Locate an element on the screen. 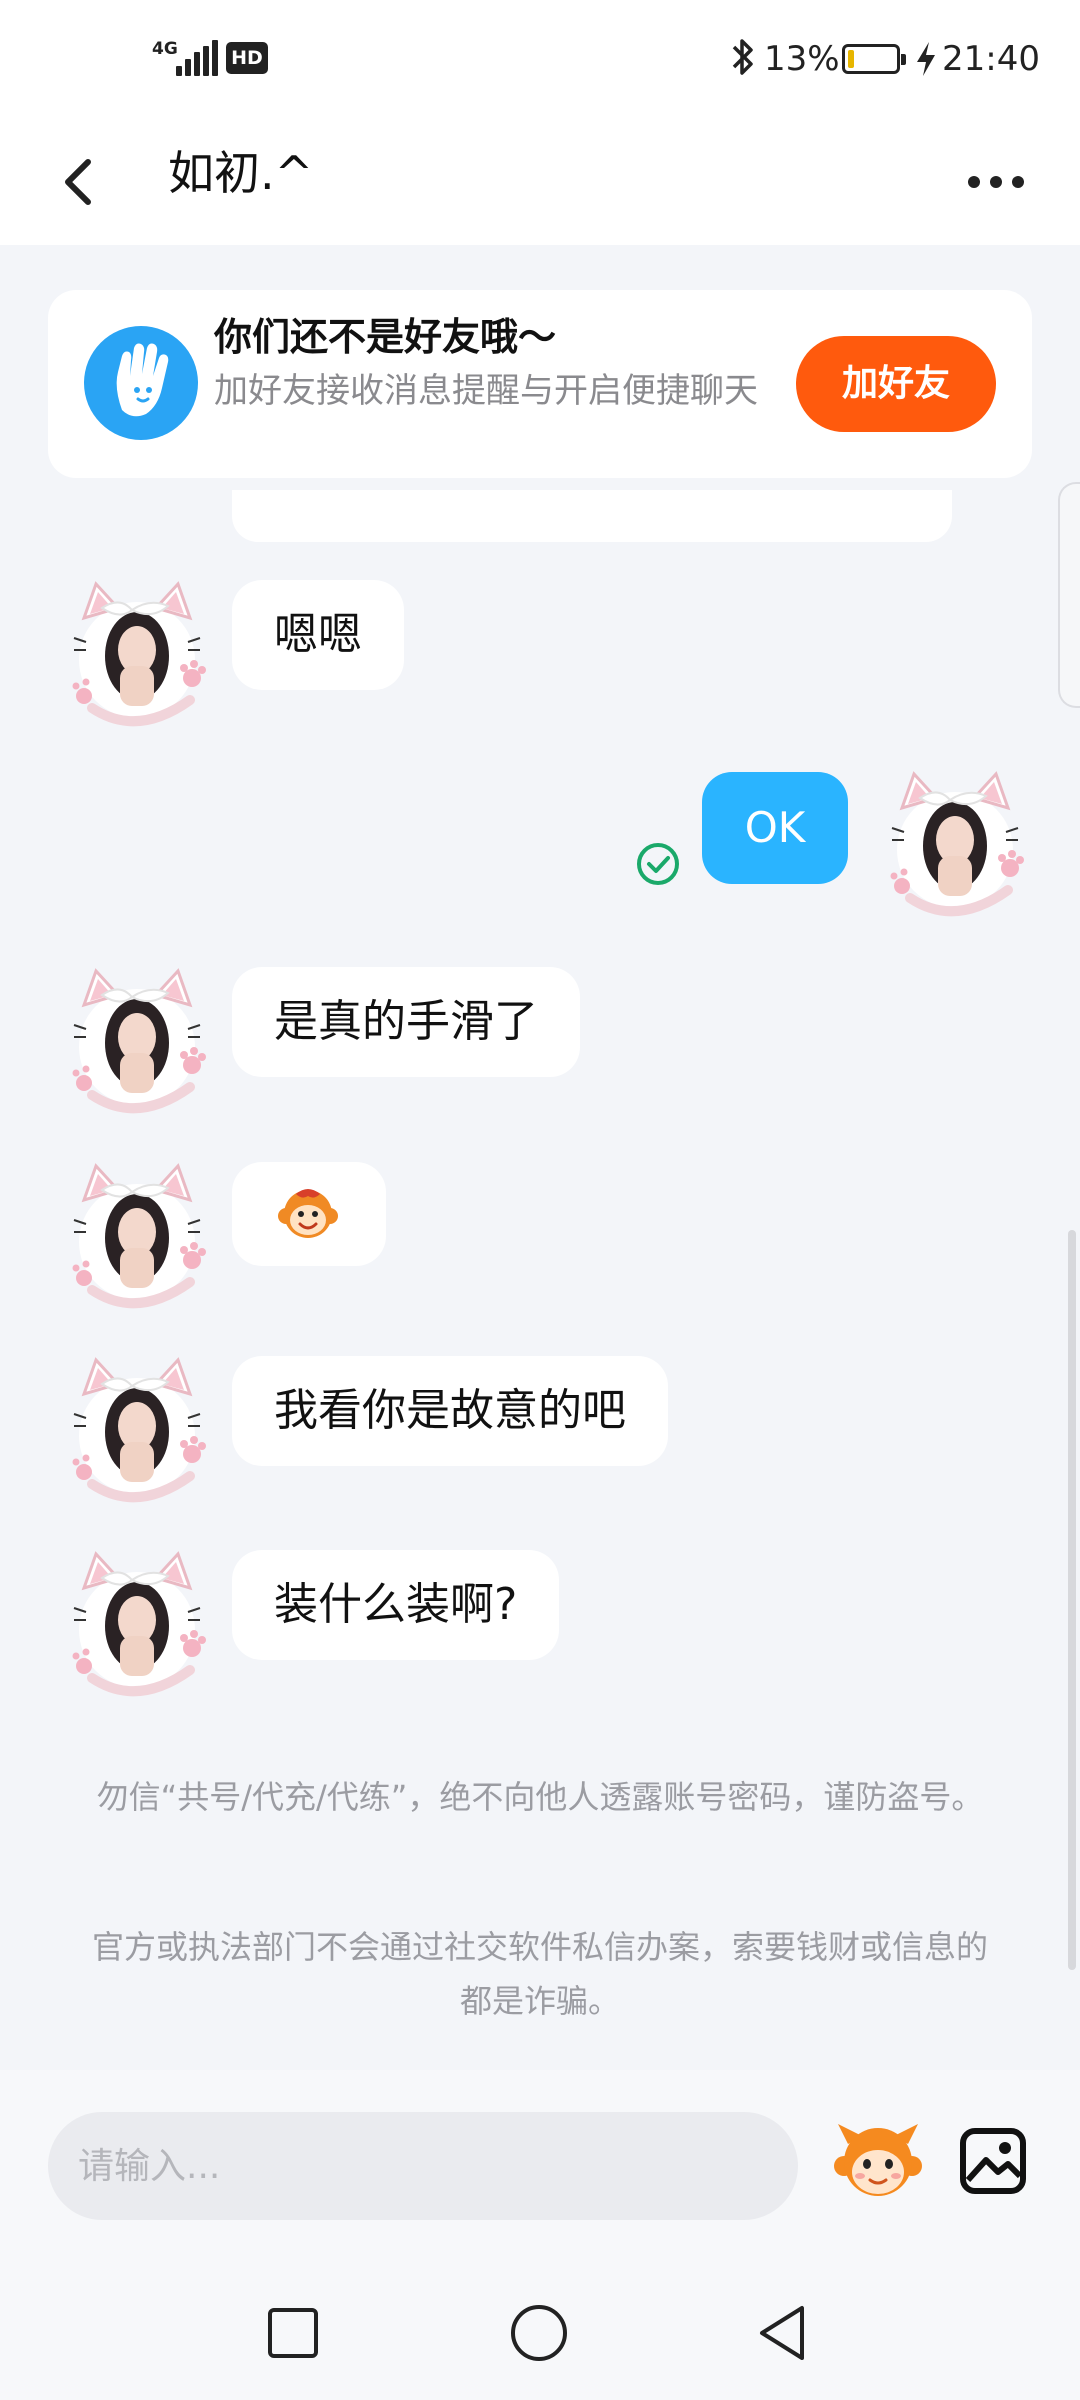 The image size is (1080, 2400). charging-icon is located at coordinates (926, 59).